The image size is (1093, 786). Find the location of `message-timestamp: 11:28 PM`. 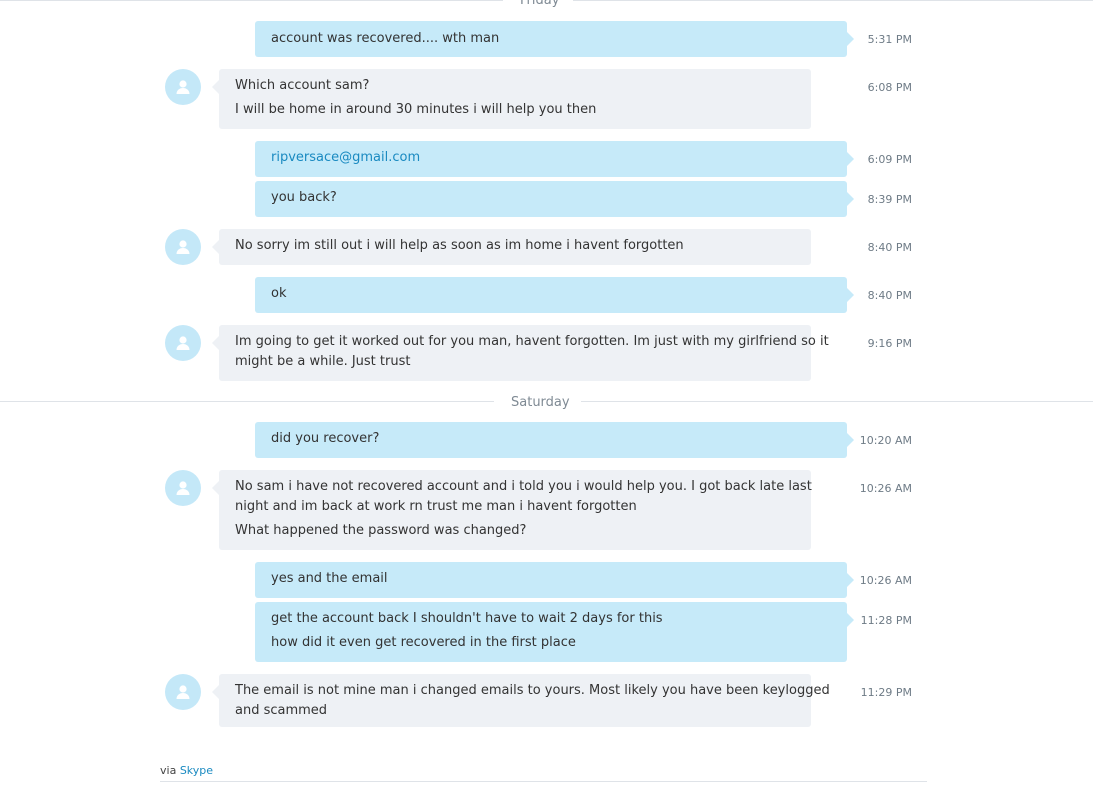

message-timestamp: 11:28 PM is located at coordinates (886, 620).